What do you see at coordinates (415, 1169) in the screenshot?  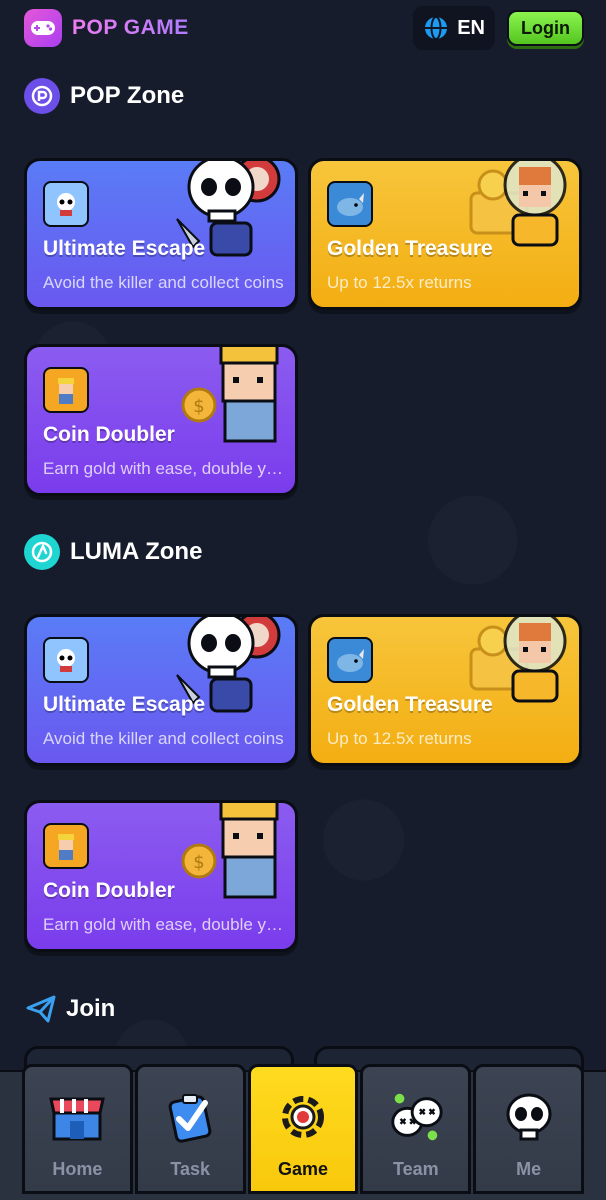 I see `nav-label: Team` at bounding box center [415, 1169].